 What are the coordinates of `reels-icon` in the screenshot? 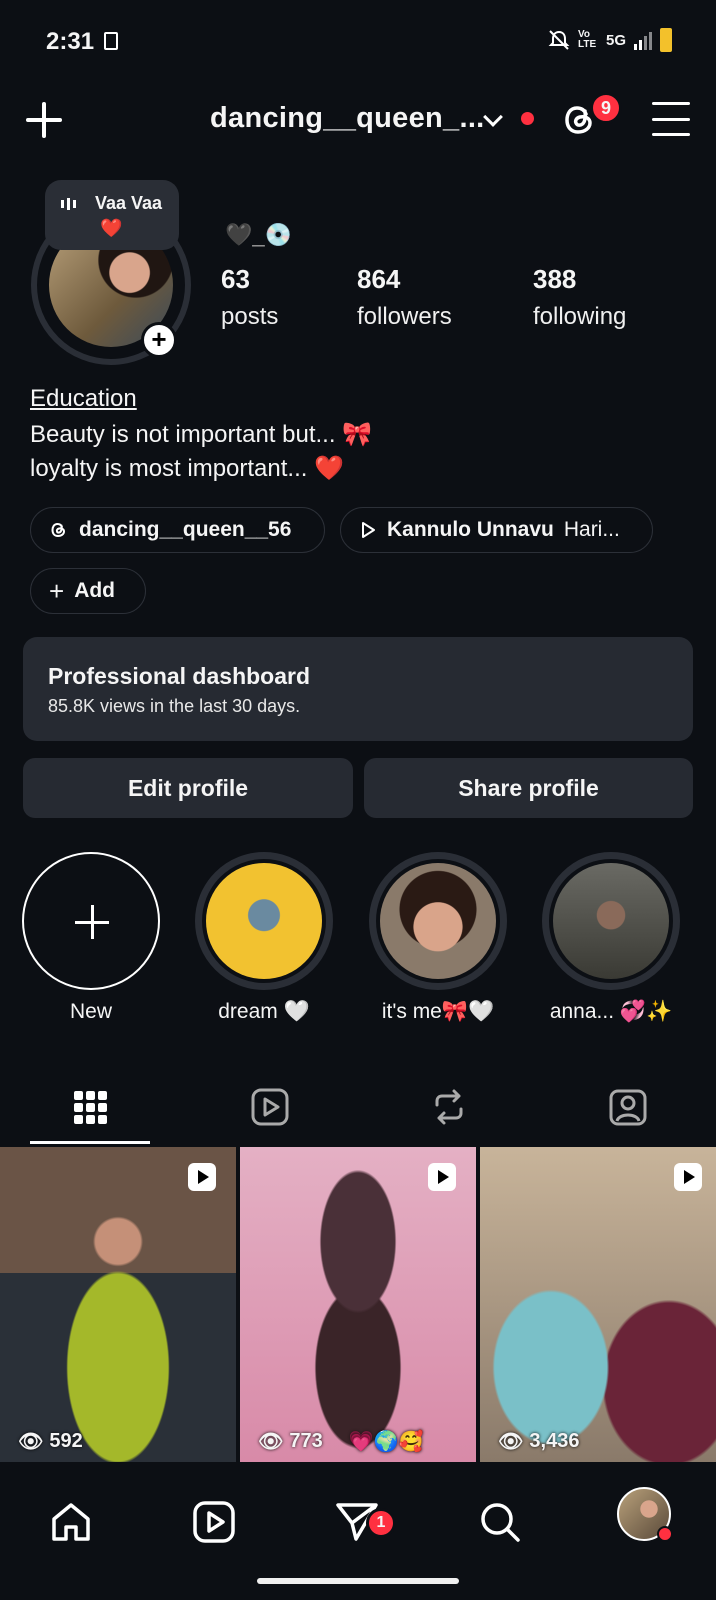 It's located at (270, 1107).